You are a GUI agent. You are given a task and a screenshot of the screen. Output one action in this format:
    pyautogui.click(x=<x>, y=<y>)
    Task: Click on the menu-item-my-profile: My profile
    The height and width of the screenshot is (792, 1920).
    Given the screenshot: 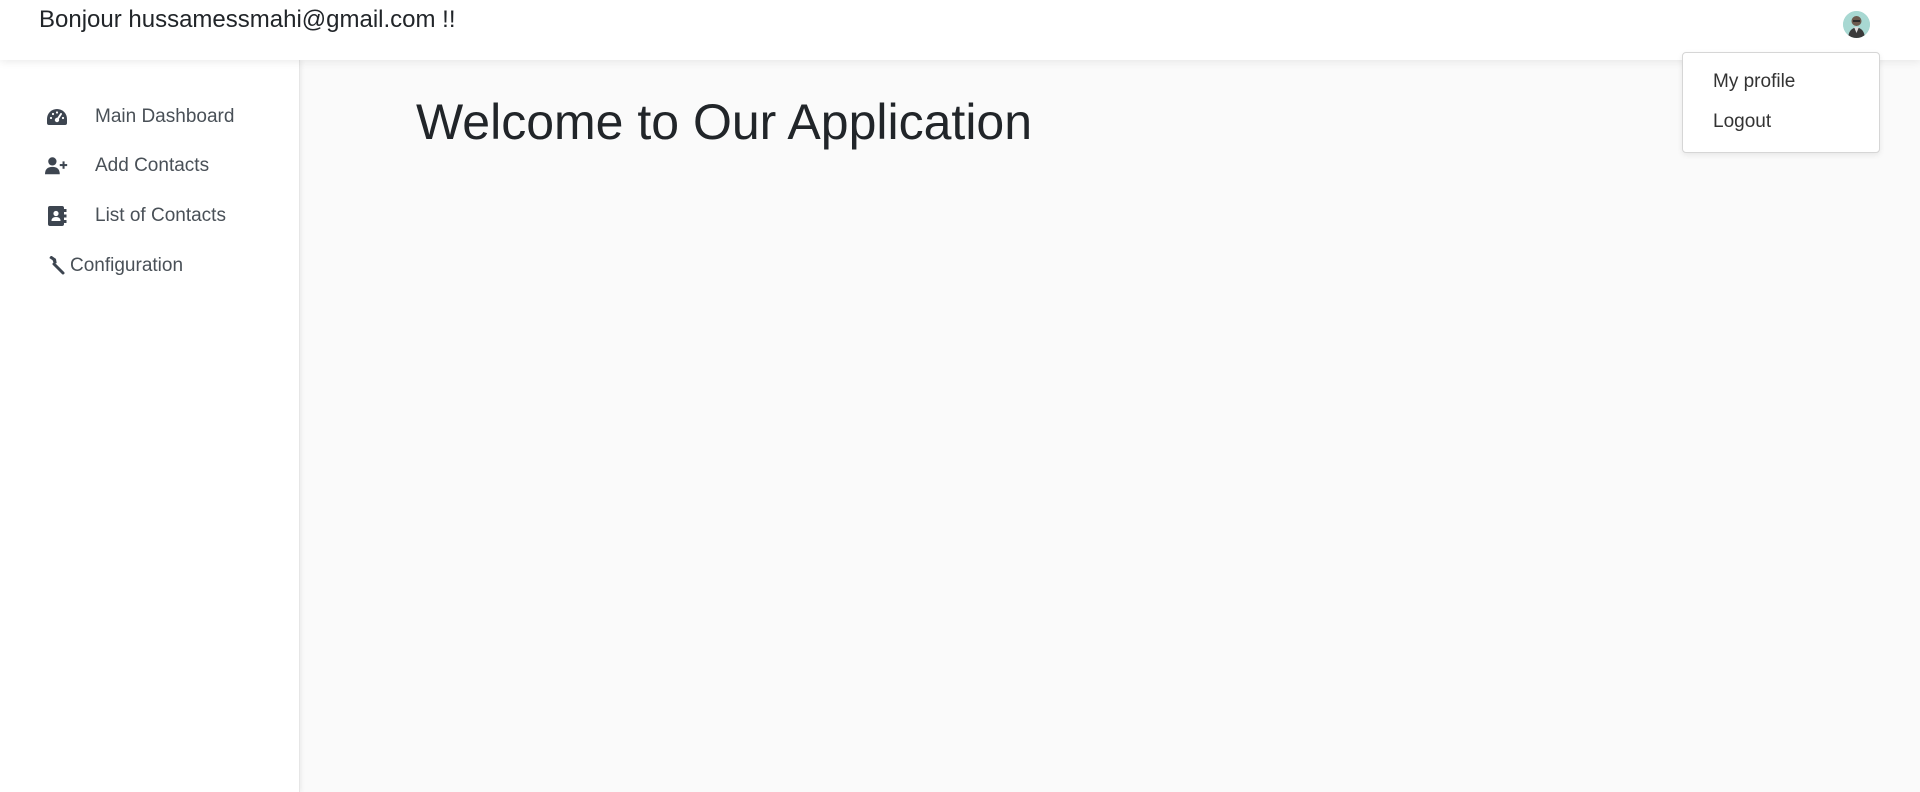 What is the action you would take?
    pyautogui.click(x=1754, y=82)
    